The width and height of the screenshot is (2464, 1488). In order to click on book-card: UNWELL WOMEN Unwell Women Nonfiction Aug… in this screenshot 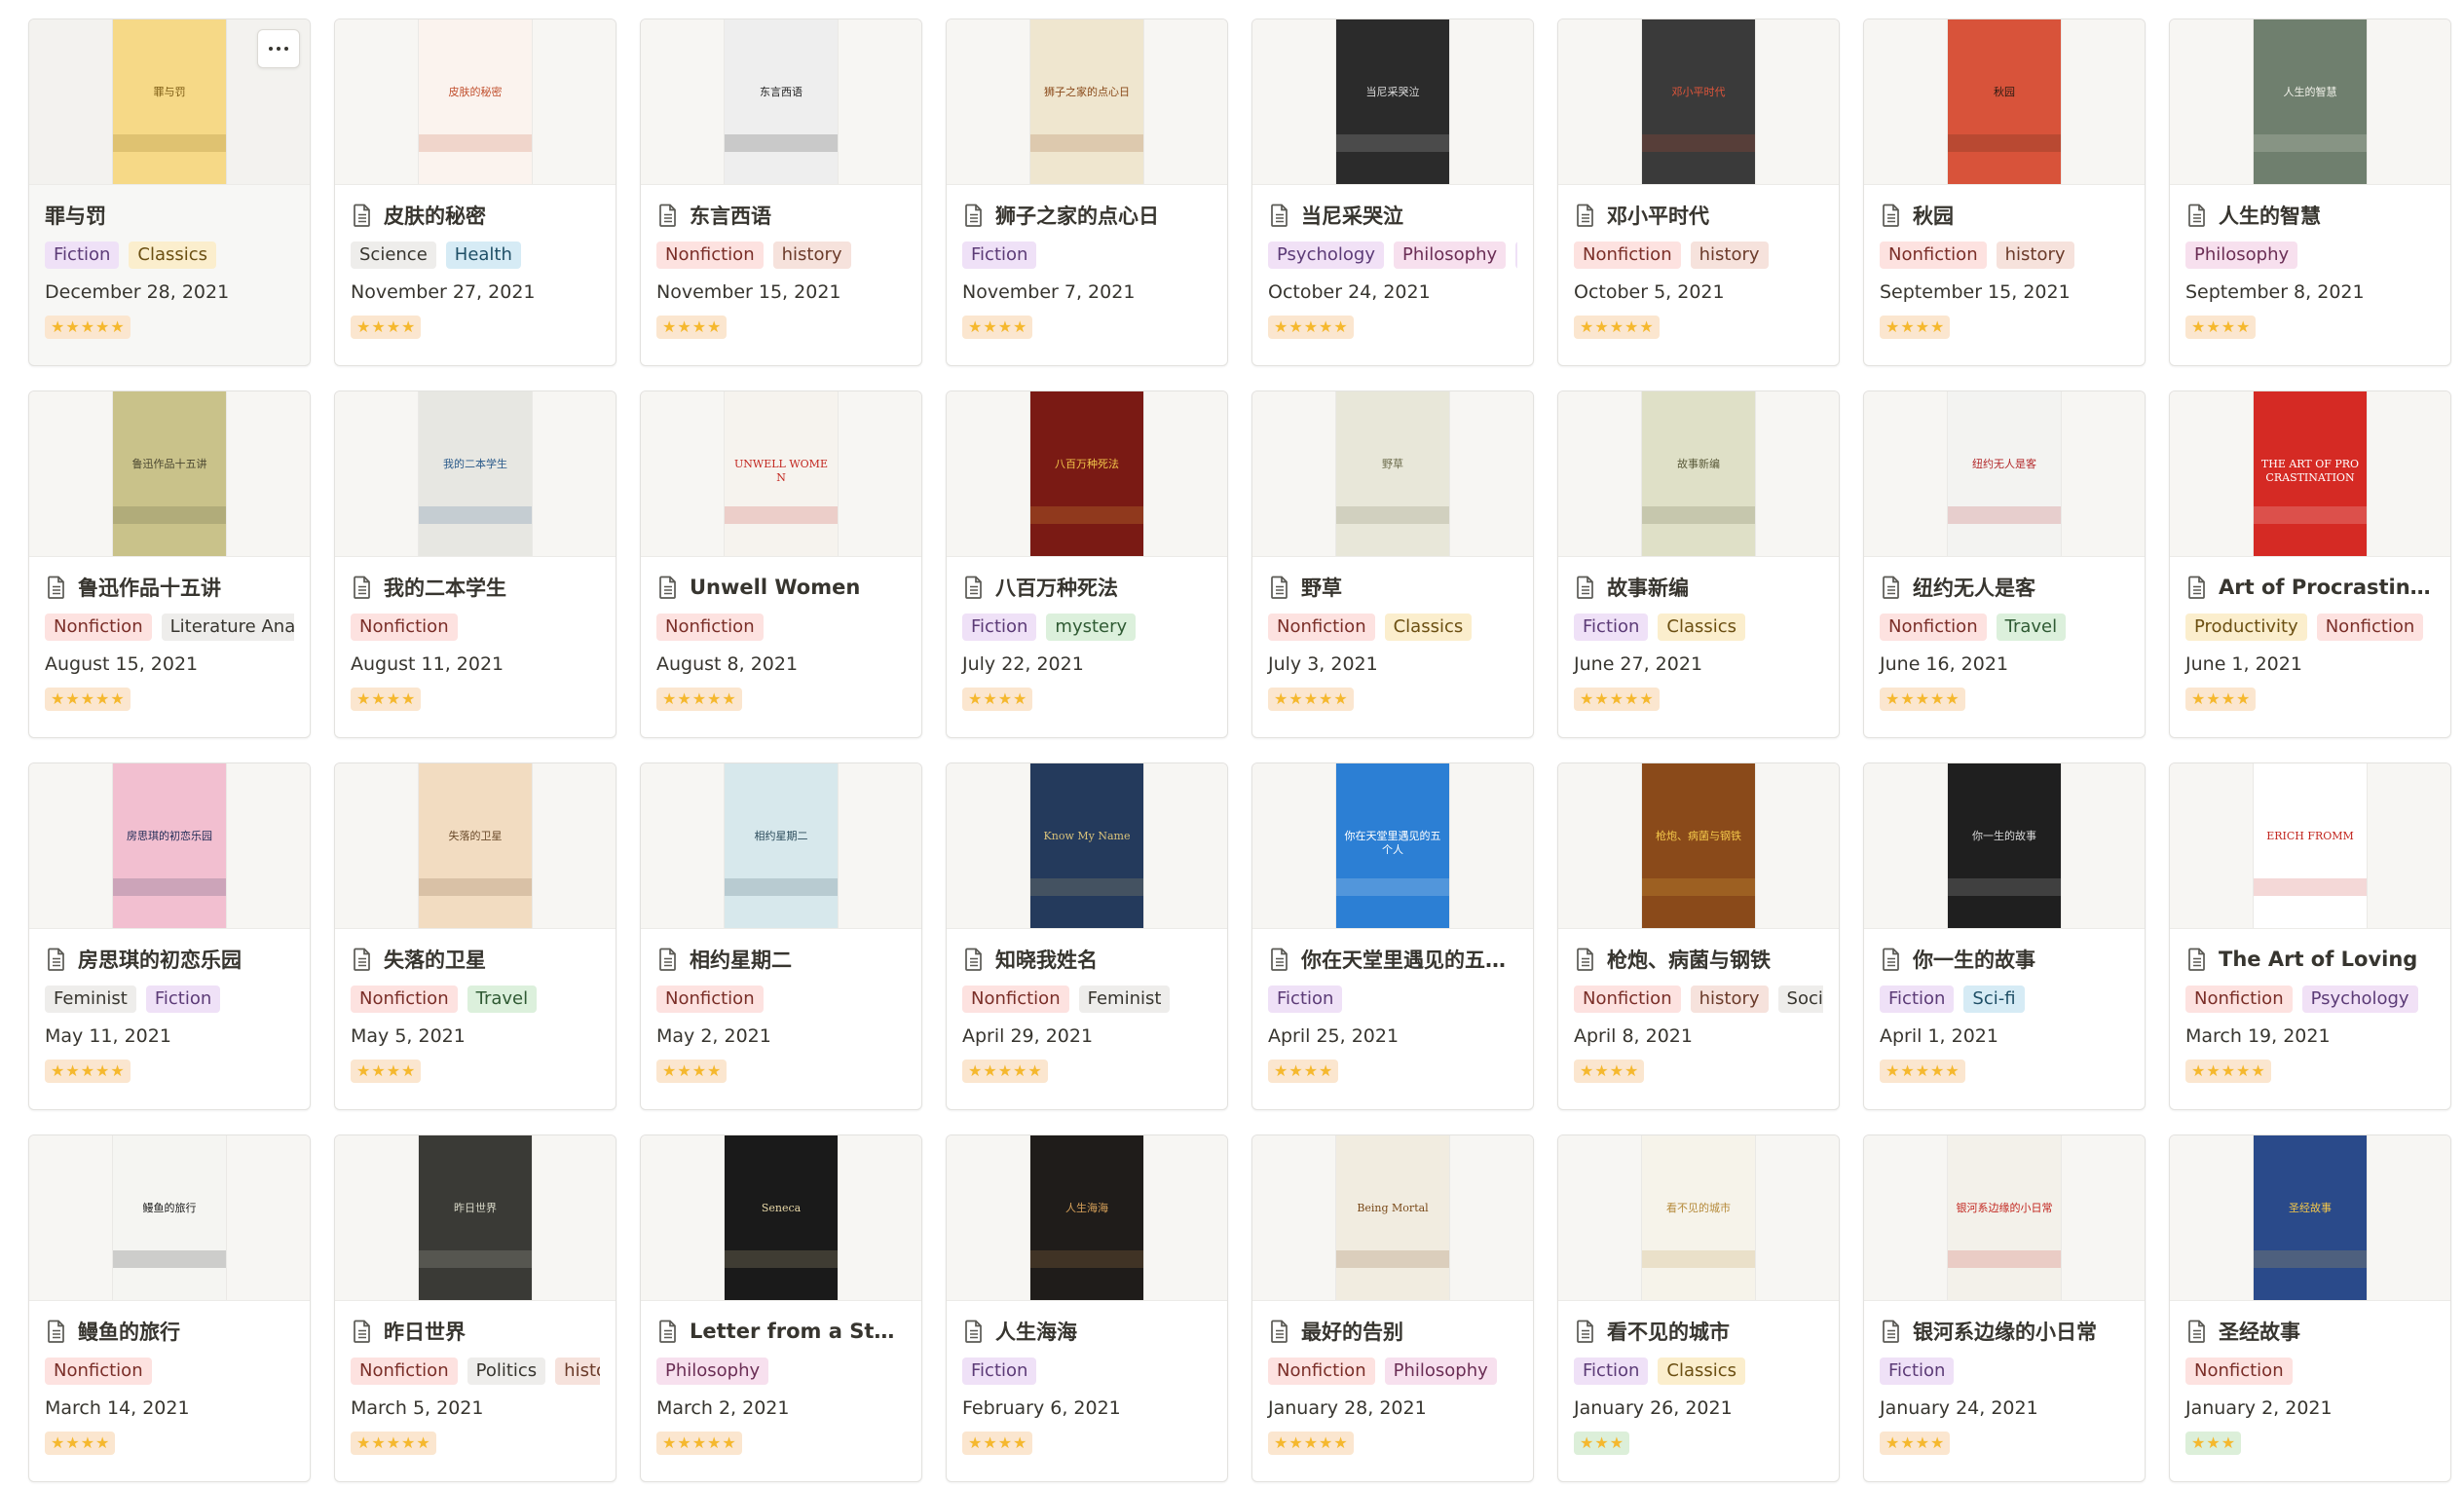, I will do `click(781, 564)`.